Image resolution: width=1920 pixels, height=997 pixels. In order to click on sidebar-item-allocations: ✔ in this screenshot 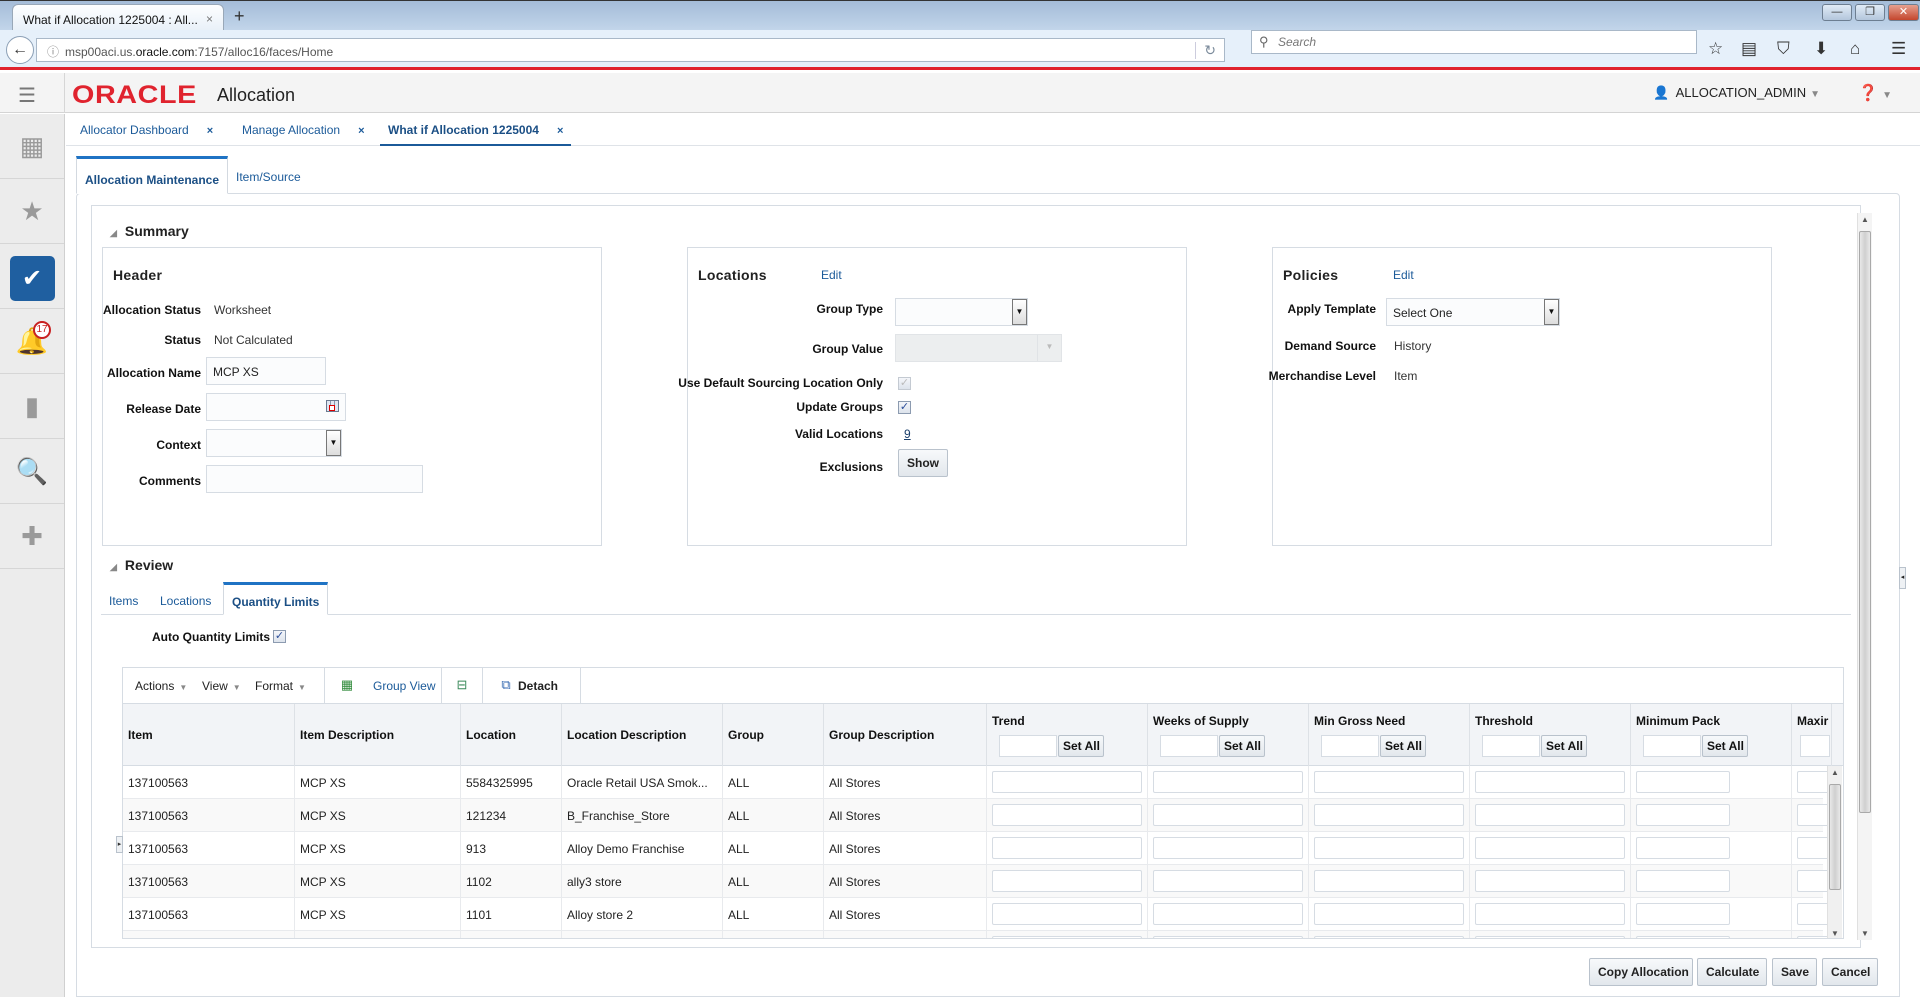, I will do `click(32, 276)`.